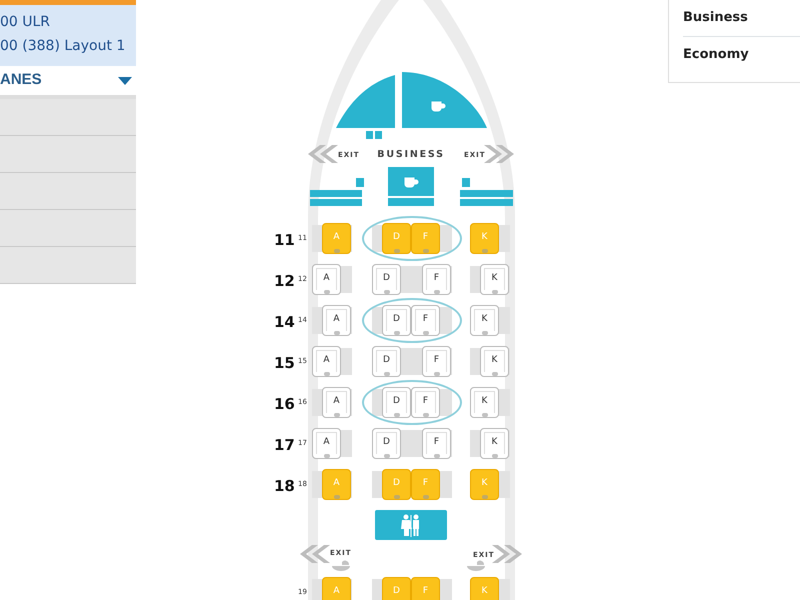  I want to click on row-number: 17, so click(284, 445).